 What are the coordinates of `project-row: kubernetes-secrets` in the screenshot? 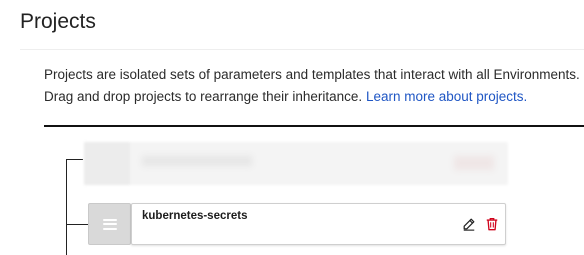 It's located at (297, 224).